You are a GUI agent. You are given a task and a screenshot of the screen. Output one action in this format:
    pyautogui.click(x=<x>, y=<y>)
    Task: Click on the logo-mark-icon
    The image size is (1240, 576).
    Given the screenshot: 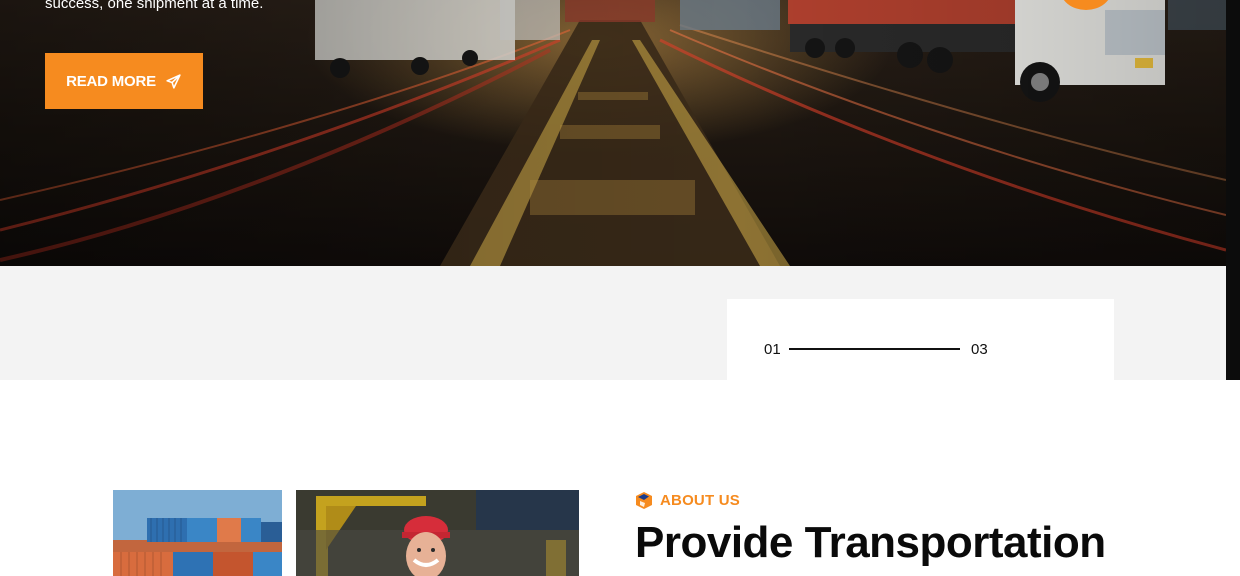 What is the action you would take?
    pyautogui.click(x=644, y=500)
    